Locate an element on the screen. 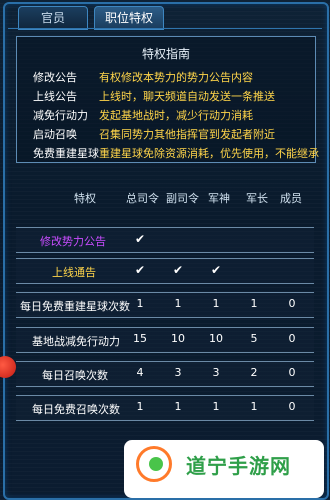  privilege-table-header: 特权 总司令 副司令 军神 军长 成员 is located at coordinates (165, 199).